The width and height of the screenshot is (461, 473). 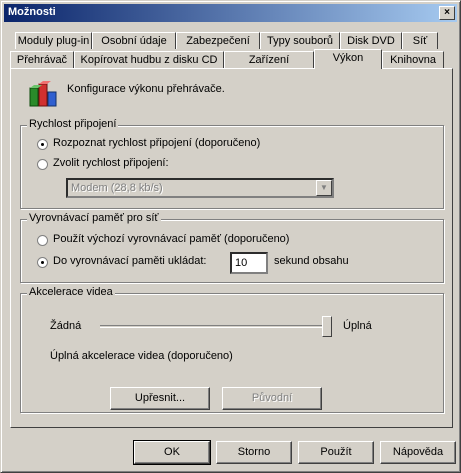 I want to click on acceleration-slider-thumb, so click(x=327, y=326).